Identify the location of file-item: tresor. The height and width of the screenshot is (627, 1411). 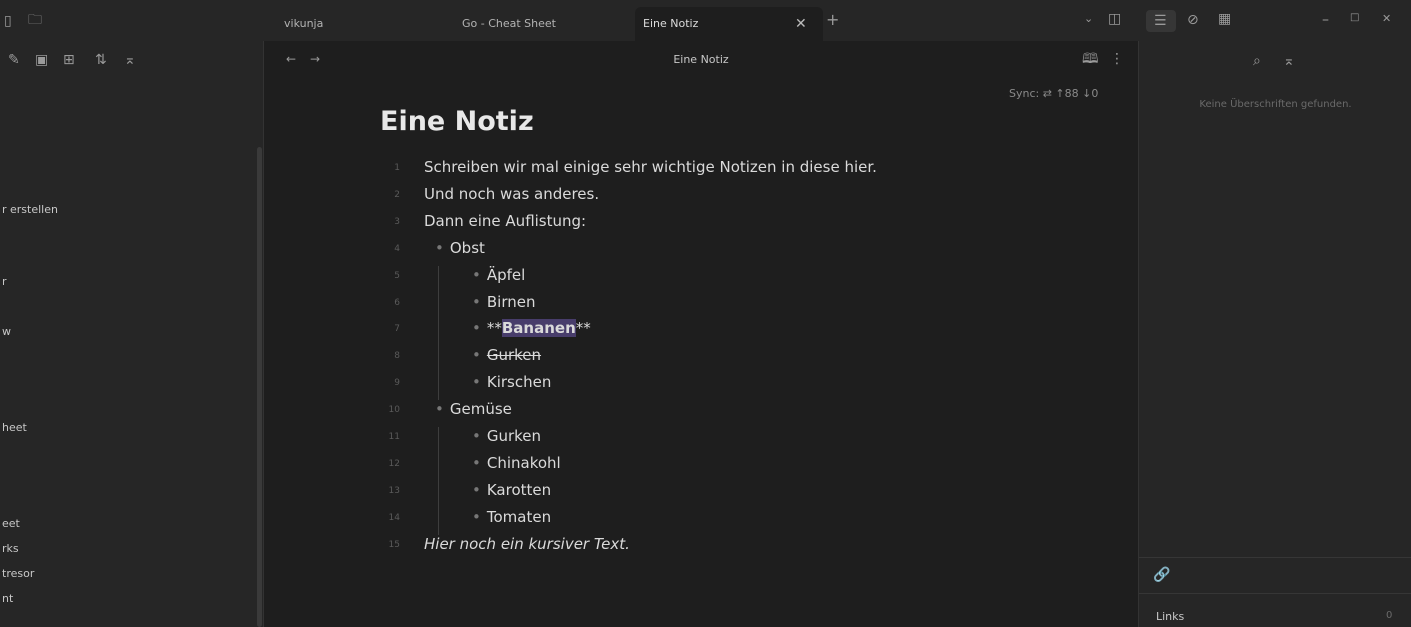
(18, 573).